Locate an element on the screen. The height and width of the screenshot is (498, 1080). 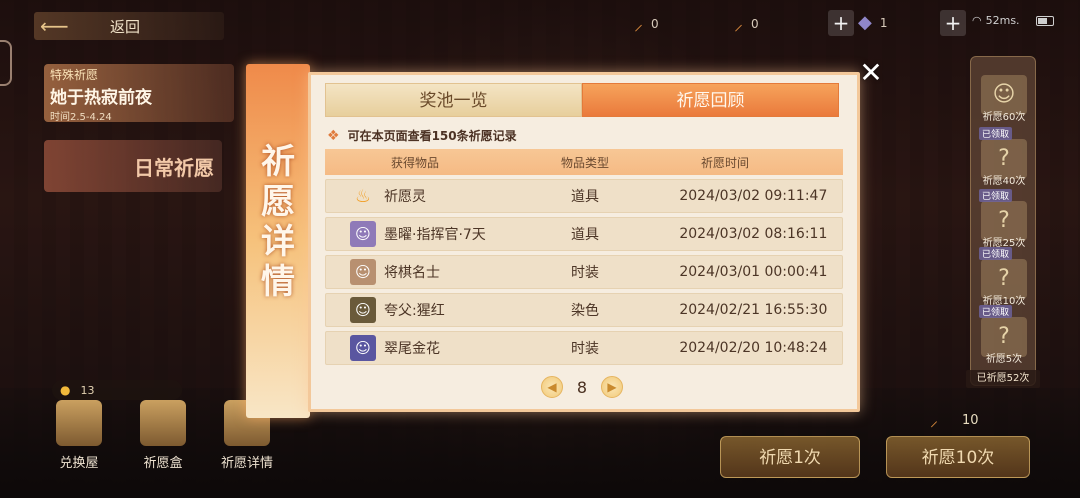
item-cell: ☺ 翠尾金花 is located at coordinates (415, 348).